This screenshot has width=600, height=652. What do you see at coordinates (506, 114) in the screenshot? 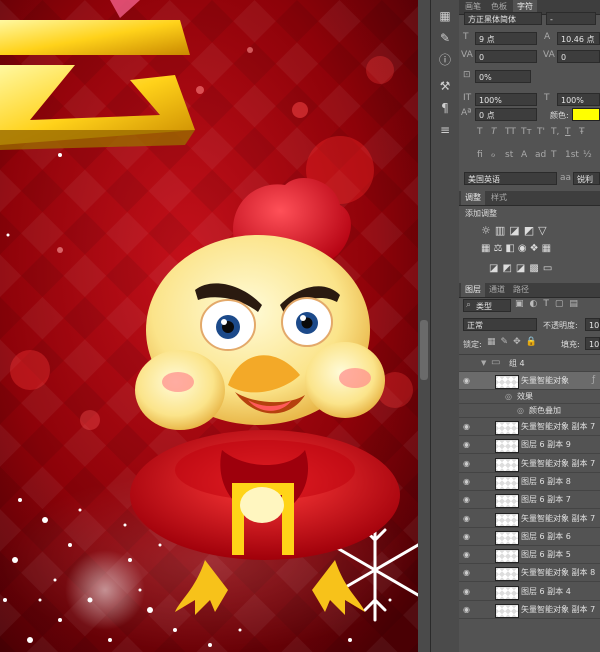
I see `baseline-field: 0 点` at bounding box center [506, 114].